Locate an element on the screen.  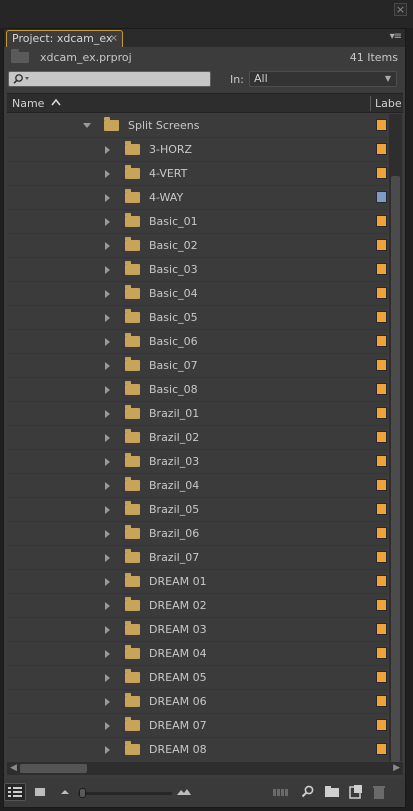
list-item: 3-HORZ is located at coordinates (197, 150).